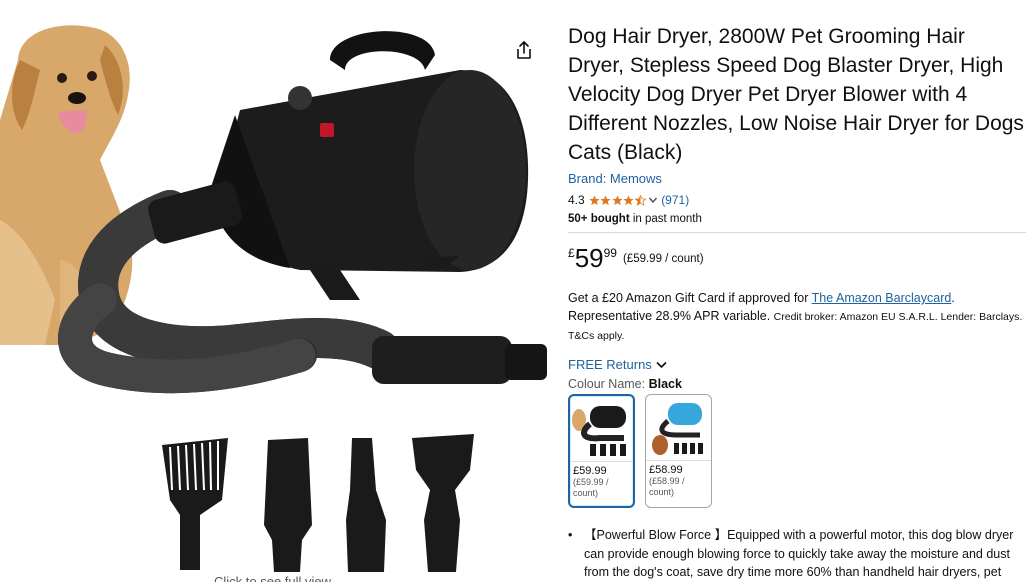  Describe the element at coordinates (797, 232) in the screenshot. I see `divider` at that location.